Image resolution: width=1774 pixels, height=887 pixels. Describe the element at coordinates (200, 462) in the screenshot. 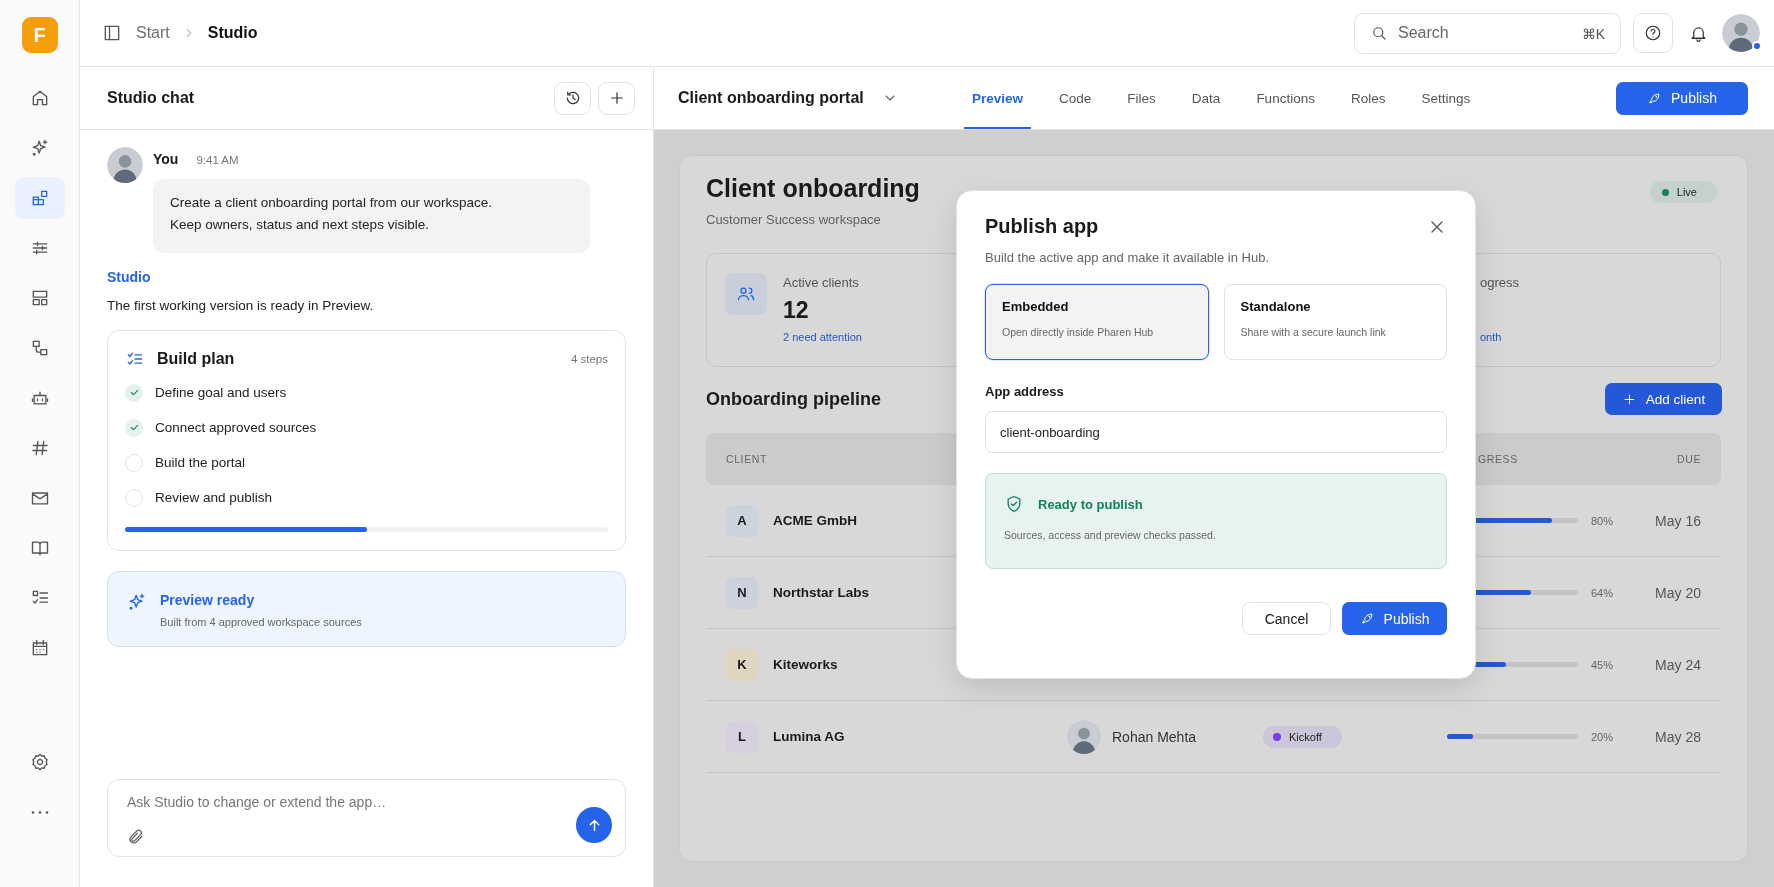

I see `step-label: Build the portal` at that location.